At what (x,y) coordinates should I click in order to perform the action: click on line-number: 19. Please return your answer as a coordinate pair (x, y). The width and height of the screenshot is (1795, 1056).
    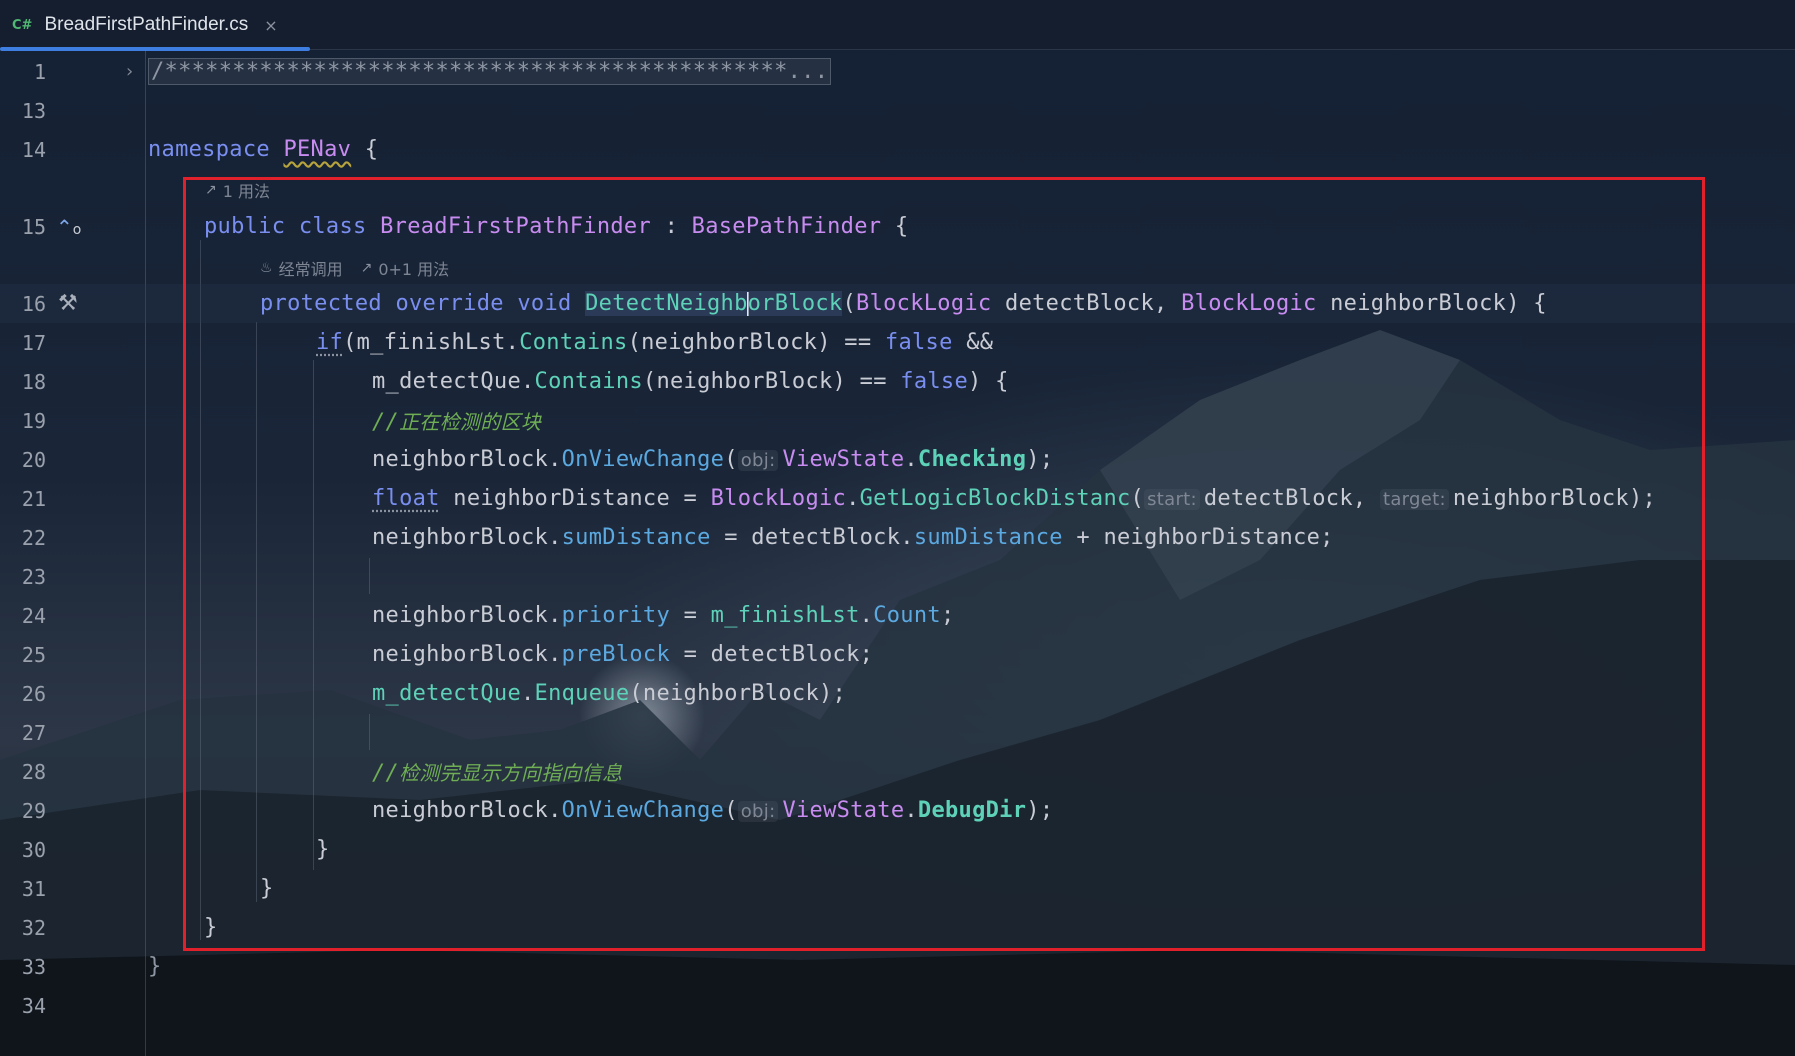
    Looking at the image, I should click on (33, 420).